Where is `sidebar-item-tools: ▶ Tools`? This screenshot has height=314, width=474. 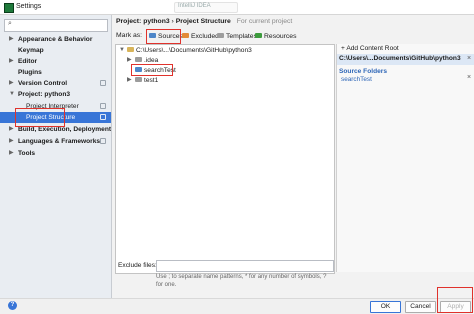 sidebar-item-tools: ▶ Tools is located at coordinates (55, 153).